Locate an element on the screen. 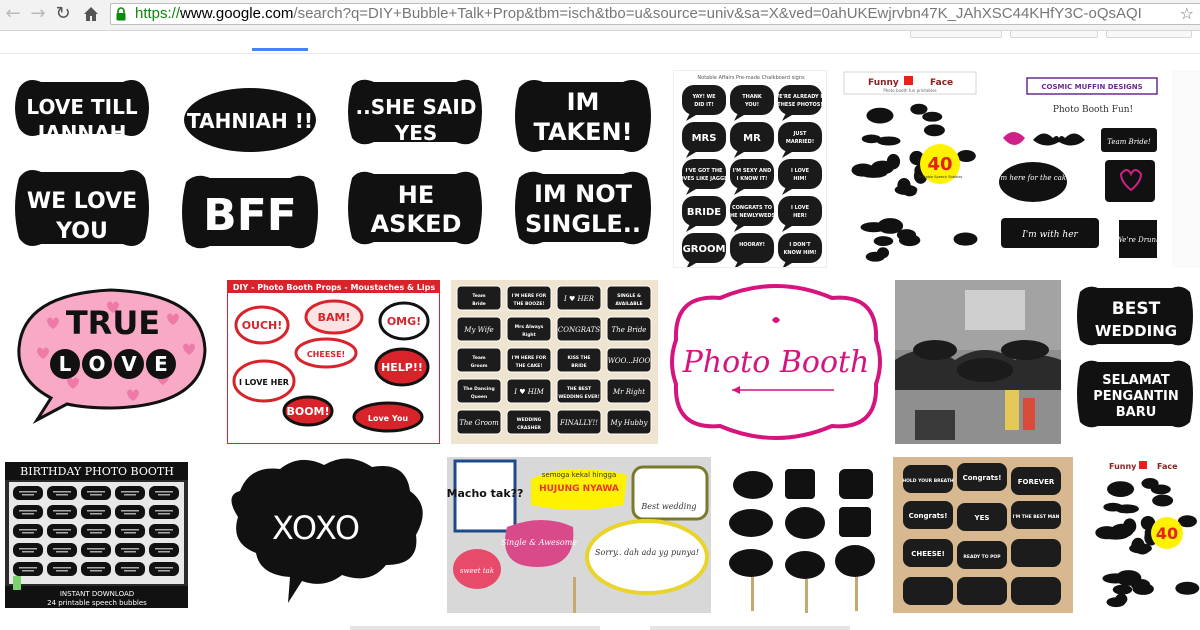 This screenshot has width=1200, height=630. footer-text: INSTANT DOWNLOAD is located at coordinates (97, 594).